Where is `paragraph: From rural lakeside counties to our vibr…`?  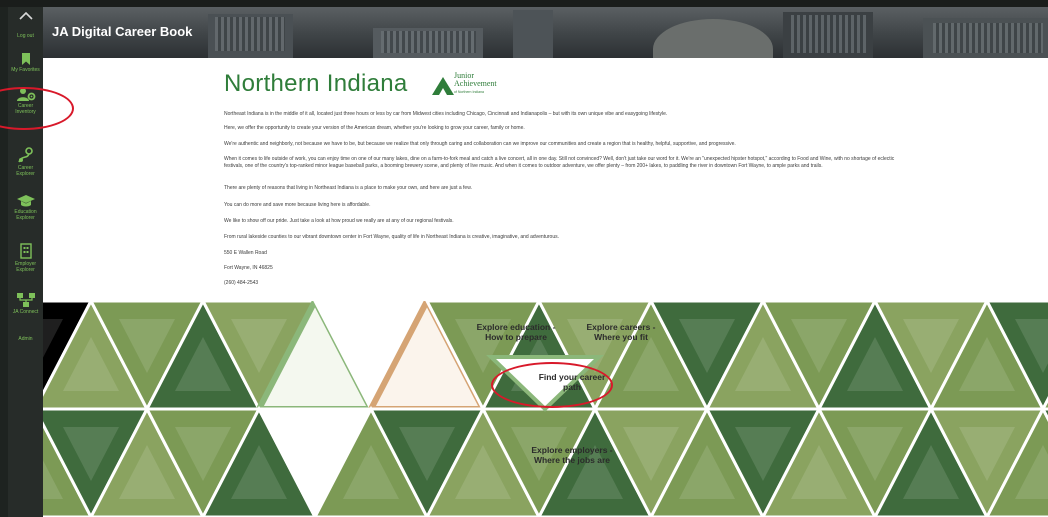 paragraph: From rural lakeside counties to our vibr… is located at coordinates (391, 237).